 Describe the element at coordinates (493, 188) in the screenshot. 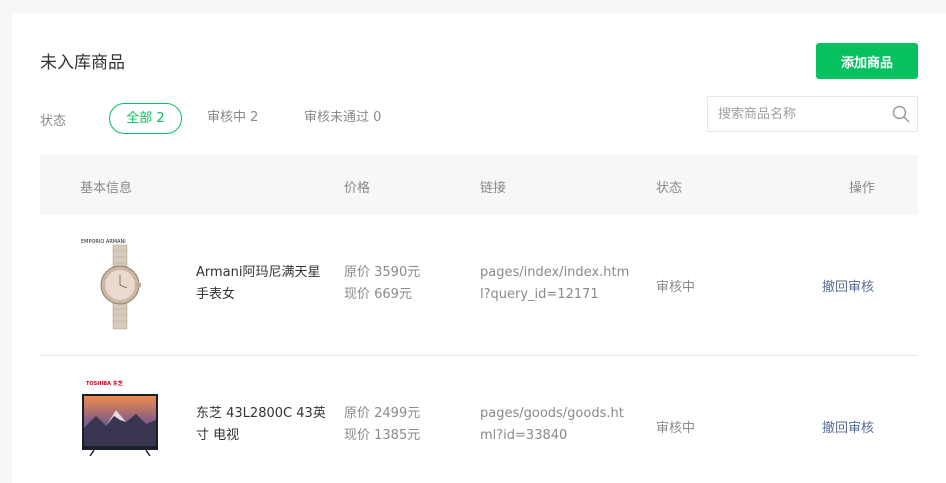

I see `header-link: 链接` at that location.